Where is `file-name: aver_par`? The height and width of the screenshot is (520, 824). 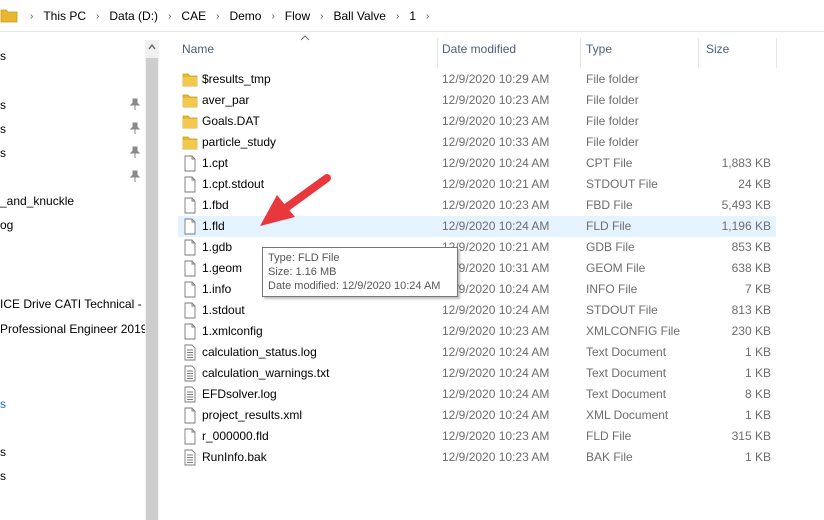 file-name: aver_par is located at coordinates (226, 100).